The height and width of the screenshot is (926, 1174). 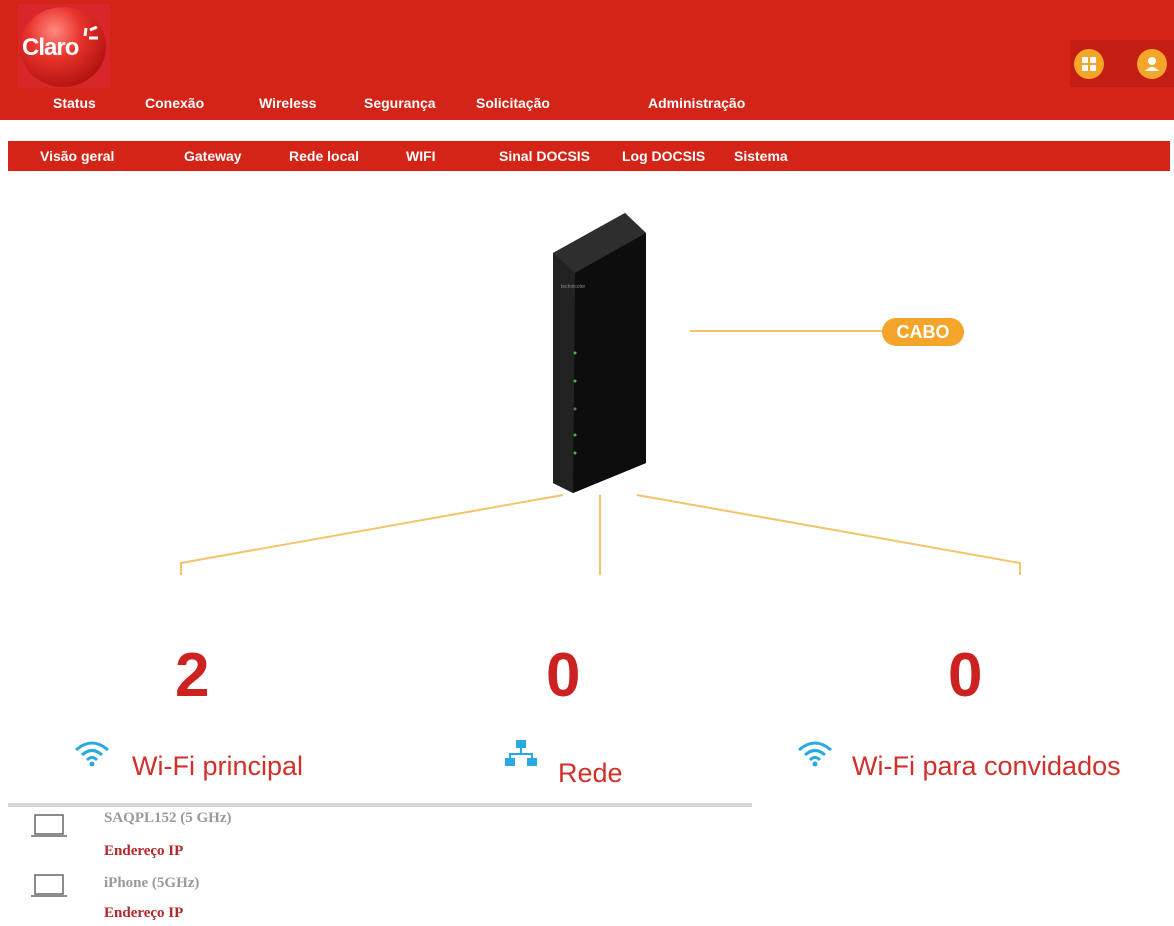 What do you see at coordinates (92, 754) in the screenshot?
I see `wifi-icon` at bounding box center [92, 754].